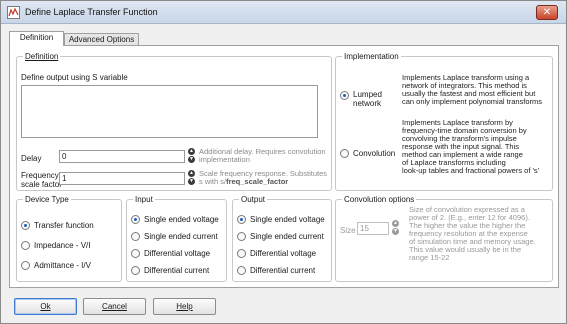 Image resolution: width=567 pixels, height=324 pixels. What do you see at coordinates (74, 77) in the screenshot?
I see `expression-prompt: Define output using S variable` at bounding box center [74, 77].